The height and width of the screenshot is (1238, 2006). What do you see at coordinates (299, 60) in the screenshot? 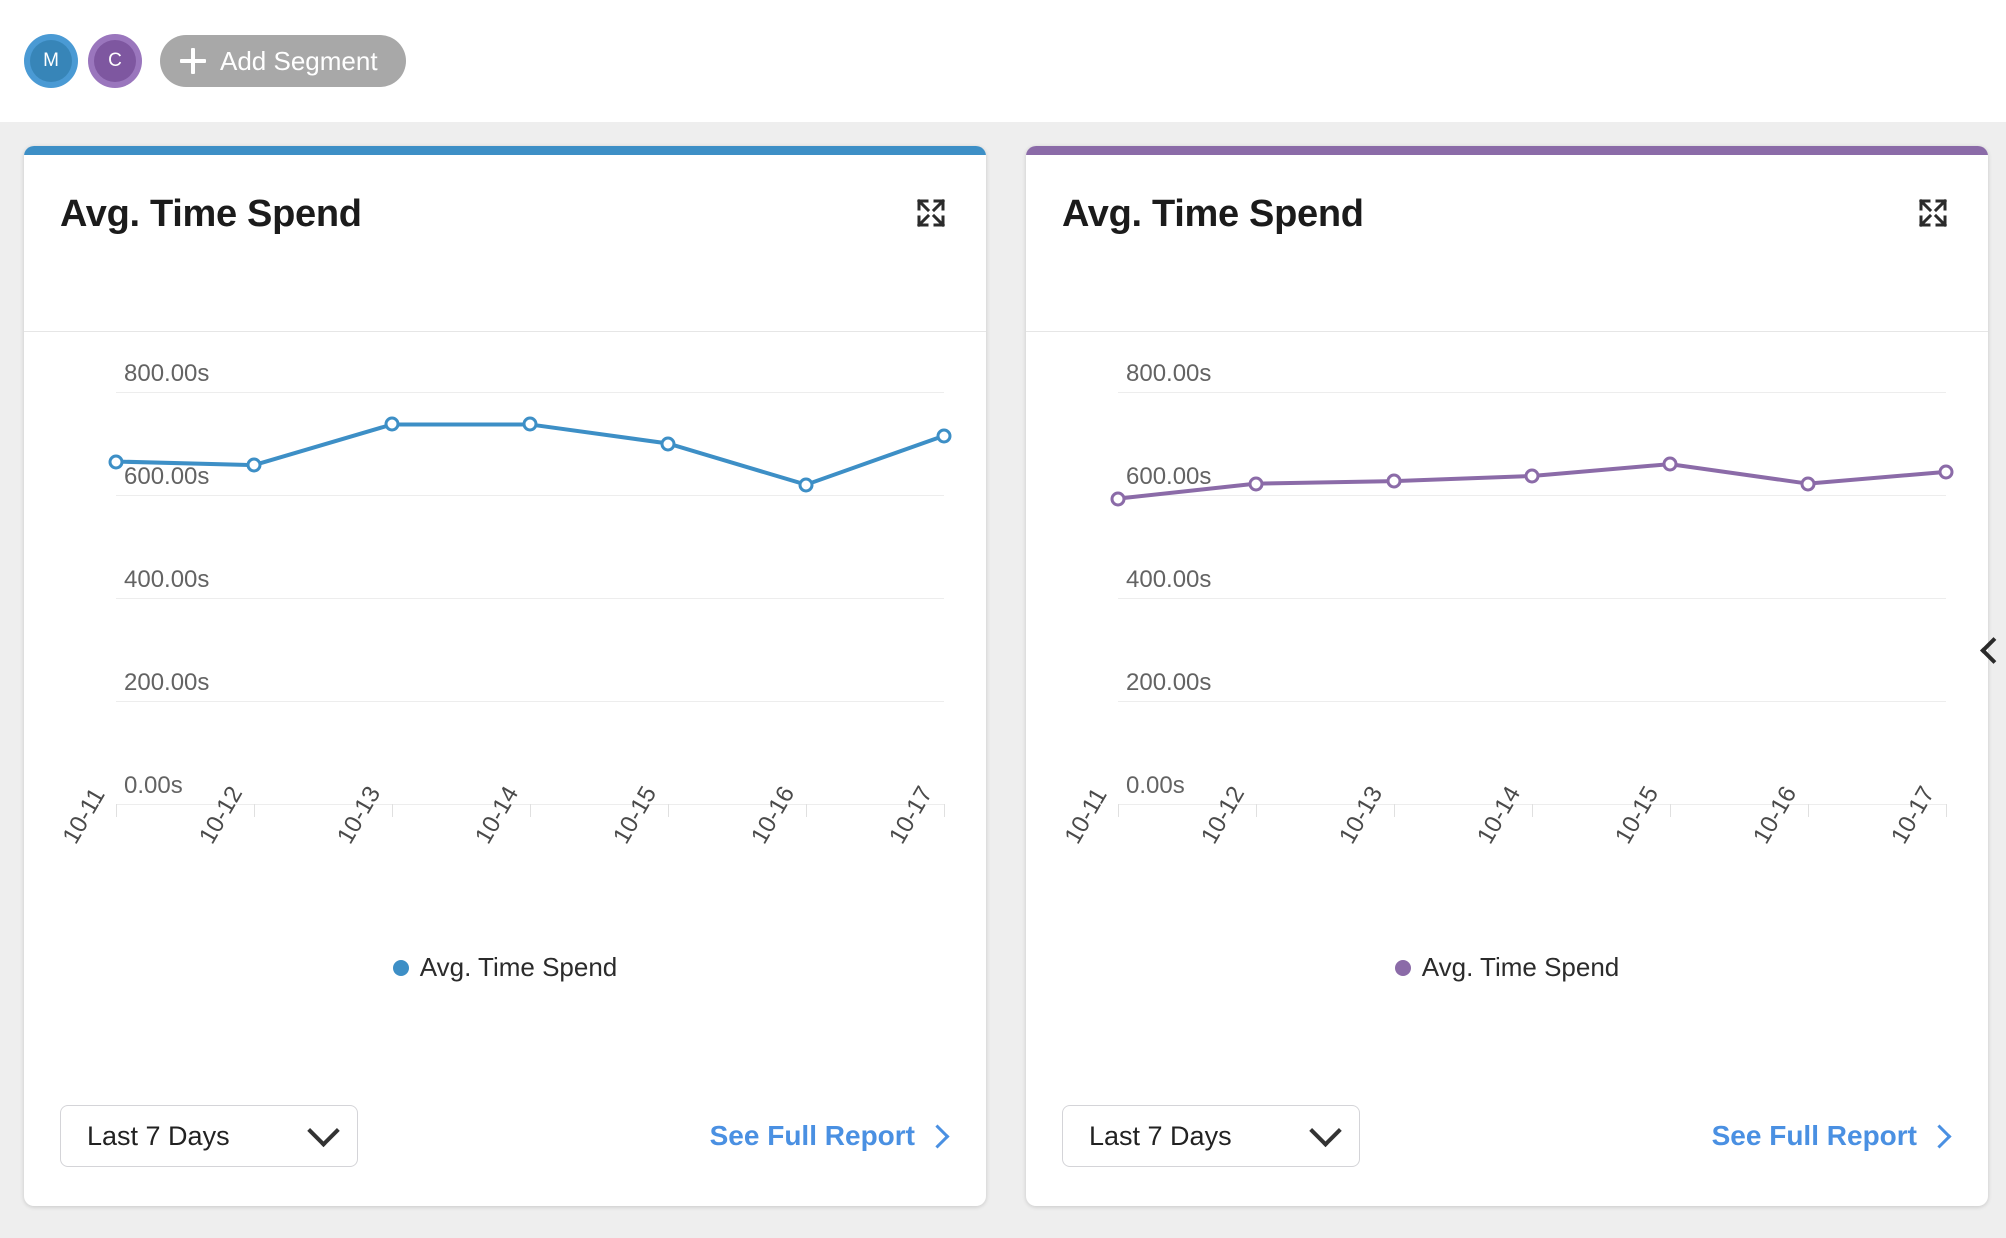
I see `add-segment-label: Add Segment` at bounding box center [299, 60].